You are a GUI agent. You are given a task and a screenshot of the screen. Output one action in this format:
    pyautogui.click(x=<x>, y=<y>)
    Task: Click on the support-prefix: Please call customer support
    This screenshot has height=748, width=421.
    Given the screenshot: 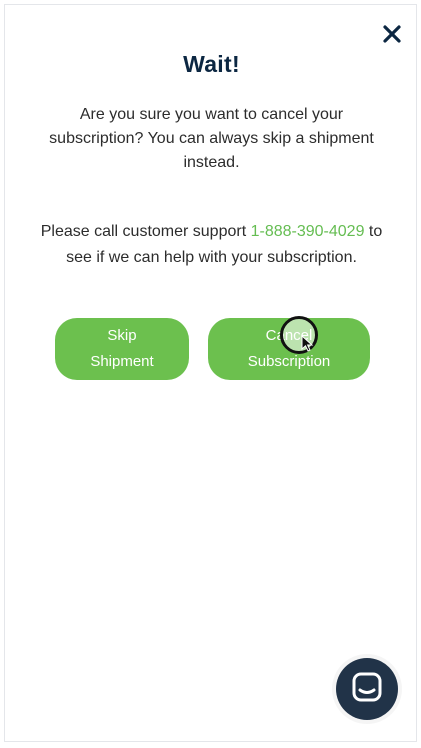 What is the action you would take?
    pyautogui.click(x=145, y=231)
    